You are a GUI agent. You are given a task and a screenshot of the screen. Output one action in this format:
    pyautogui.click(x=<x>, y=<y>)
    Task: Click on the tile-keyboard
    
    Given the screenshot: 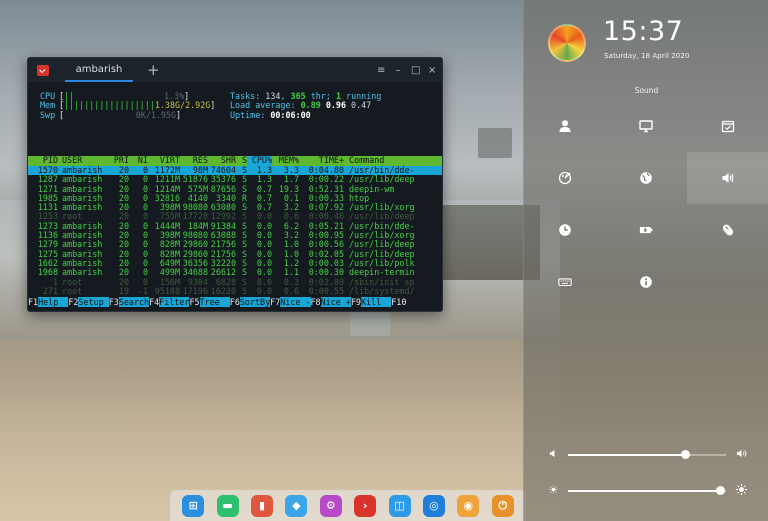 What is the action you would take?
    pyautogui.click(x=565, y=282)
    